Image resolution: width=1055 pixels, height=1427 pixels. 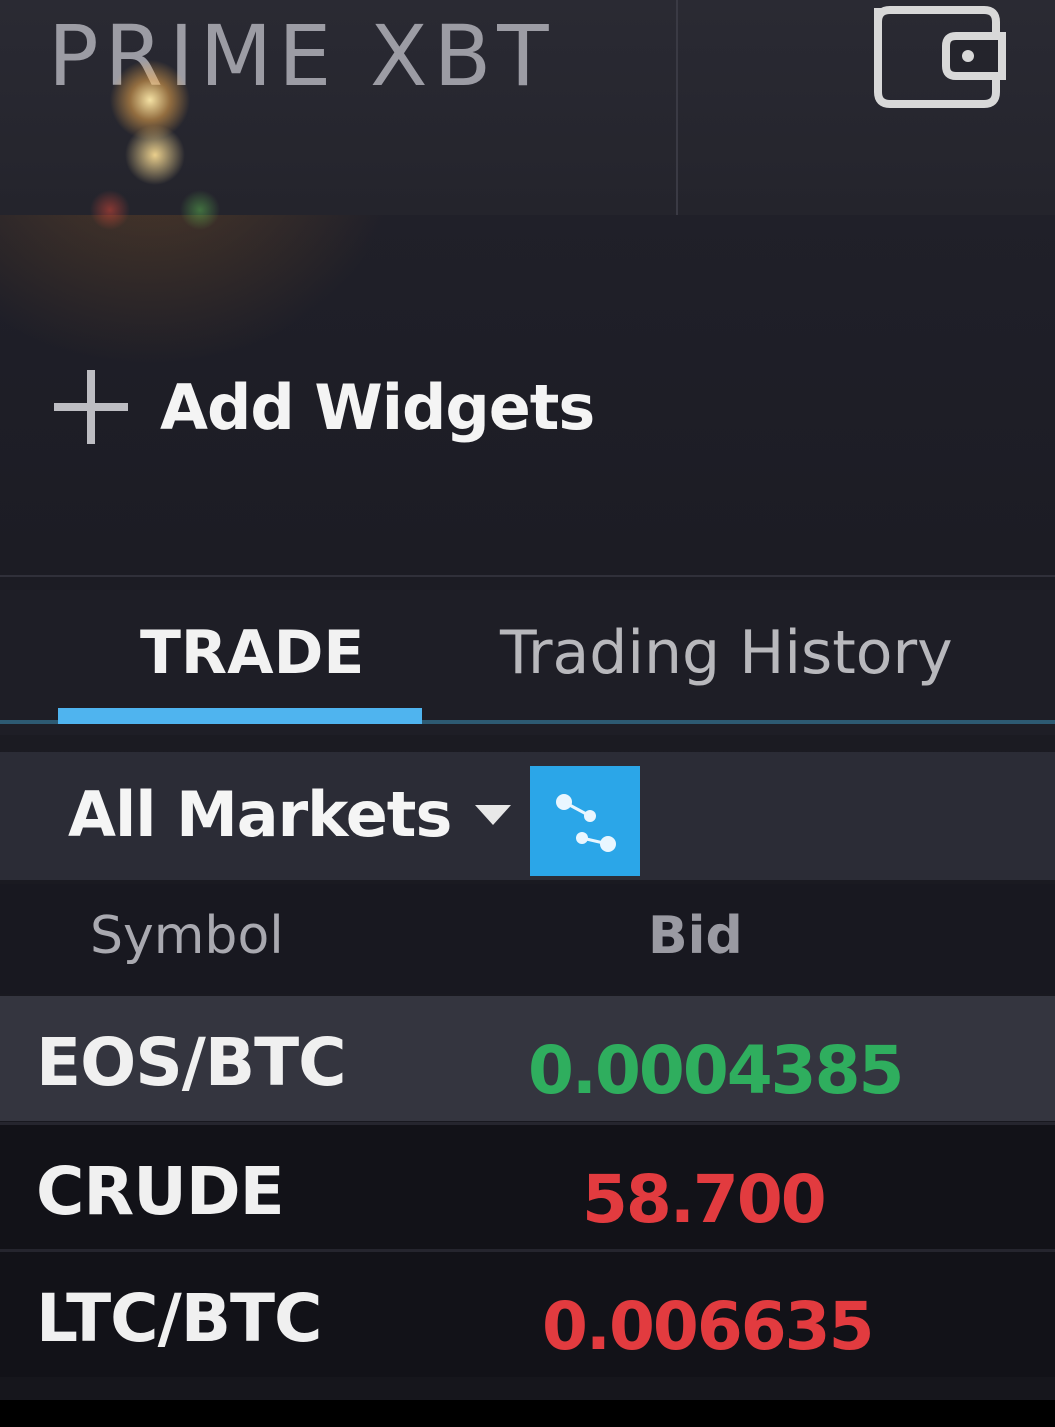 What do you see at coordinates (240, 716) in the screenshot?
I see `active-tab-indicator` at bounding box center [240, 716].